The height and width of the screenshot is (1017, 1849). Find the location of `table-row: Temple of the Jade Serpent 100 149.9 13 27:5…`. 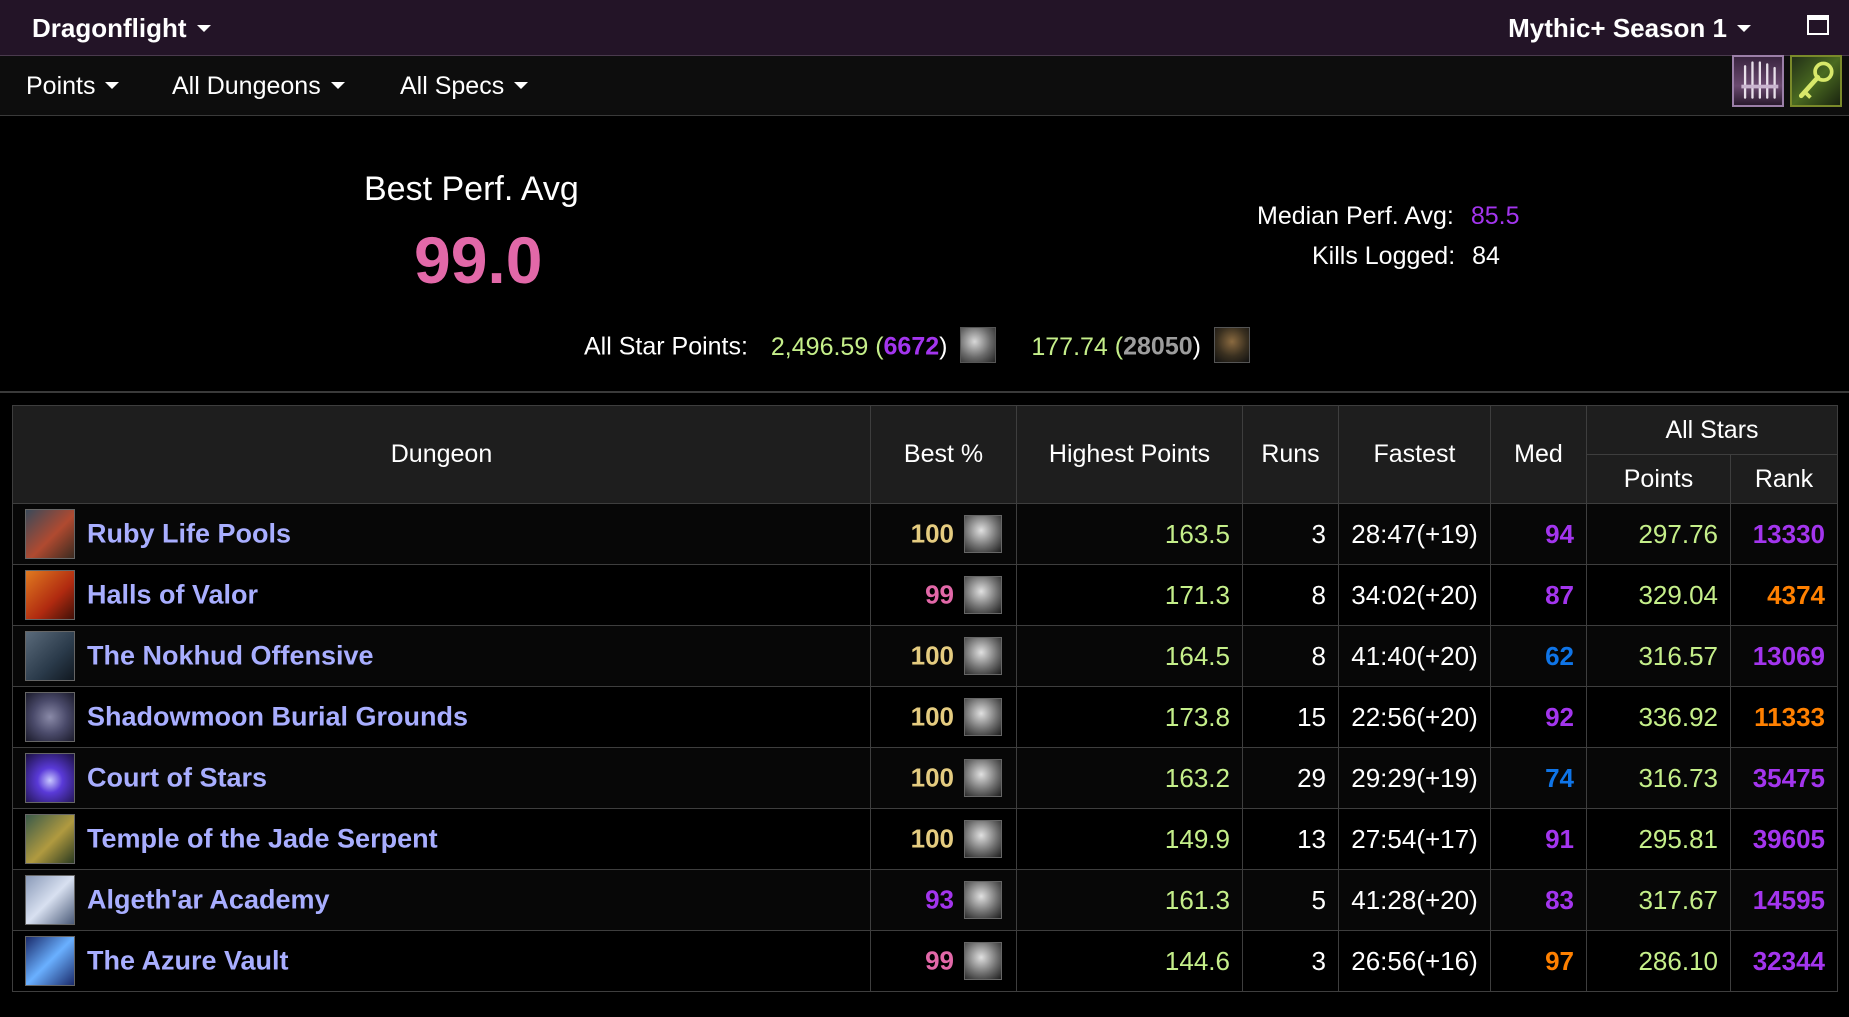

table-row: Temple of the Jade Serpent 100 149.9 13 27:5… is located at coordinates (925, 839).